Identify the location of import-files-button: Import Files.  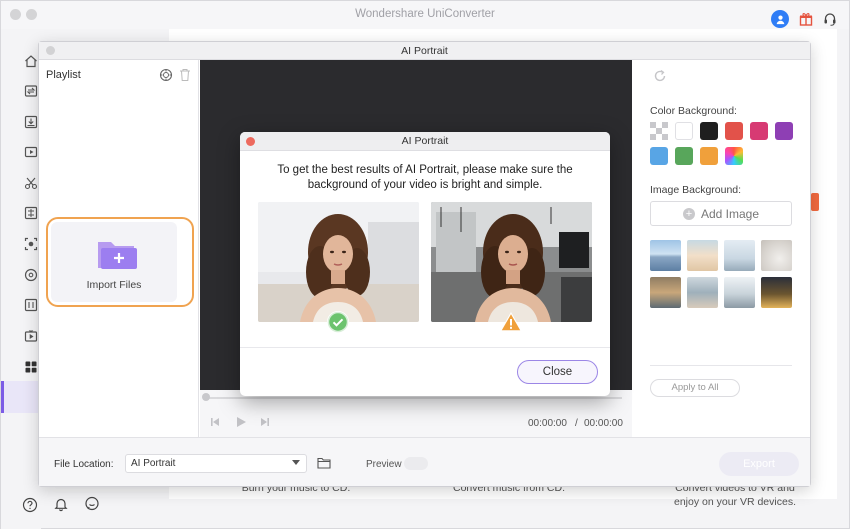
(114, 262).